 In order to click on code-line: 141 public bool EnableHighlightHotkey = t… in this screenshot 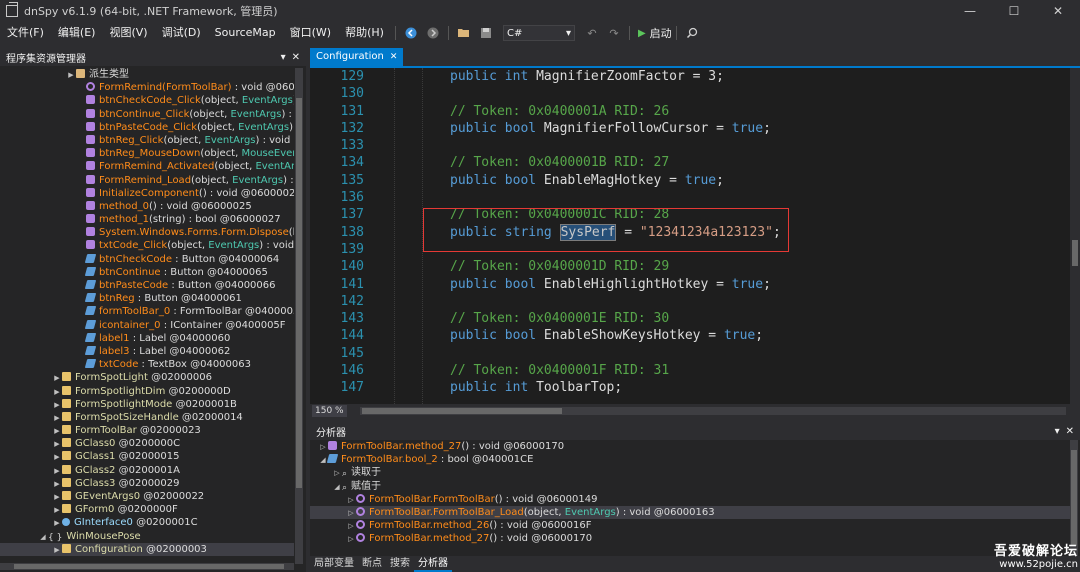, I will do `click(688, 284)`.